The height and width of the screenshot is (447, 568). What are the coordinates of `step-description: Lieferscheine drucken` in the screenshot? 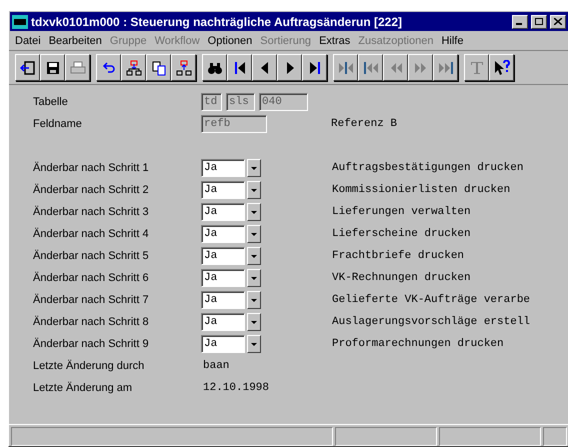 It's located at (401, 234).